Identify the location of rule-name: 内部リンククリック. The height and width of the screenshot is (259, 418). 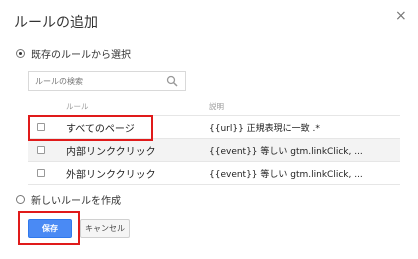
(111, 152).